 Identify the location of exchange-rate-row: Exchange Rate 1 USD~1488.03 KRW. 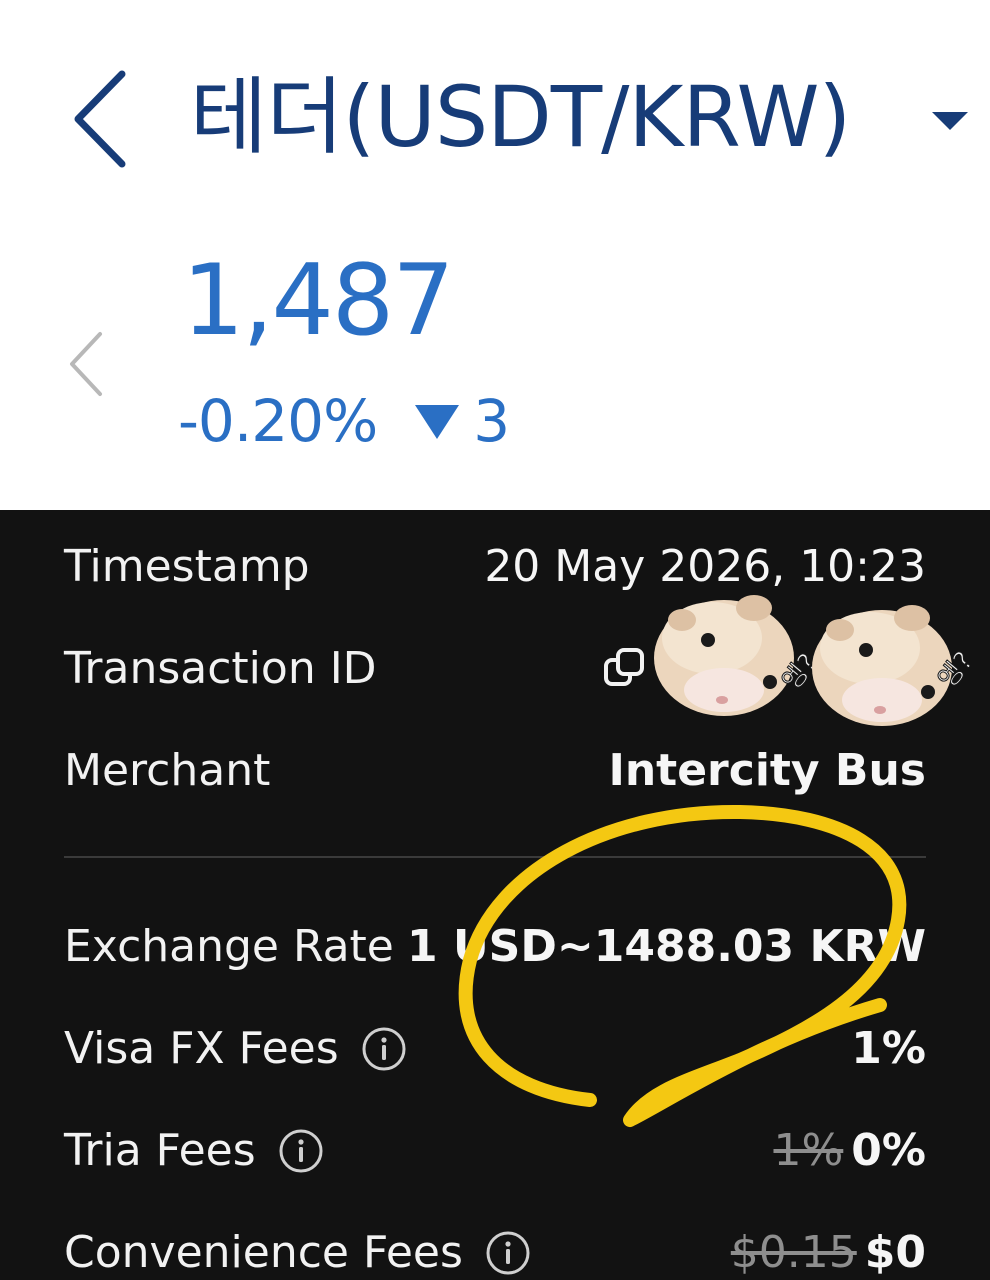
(495, 947).